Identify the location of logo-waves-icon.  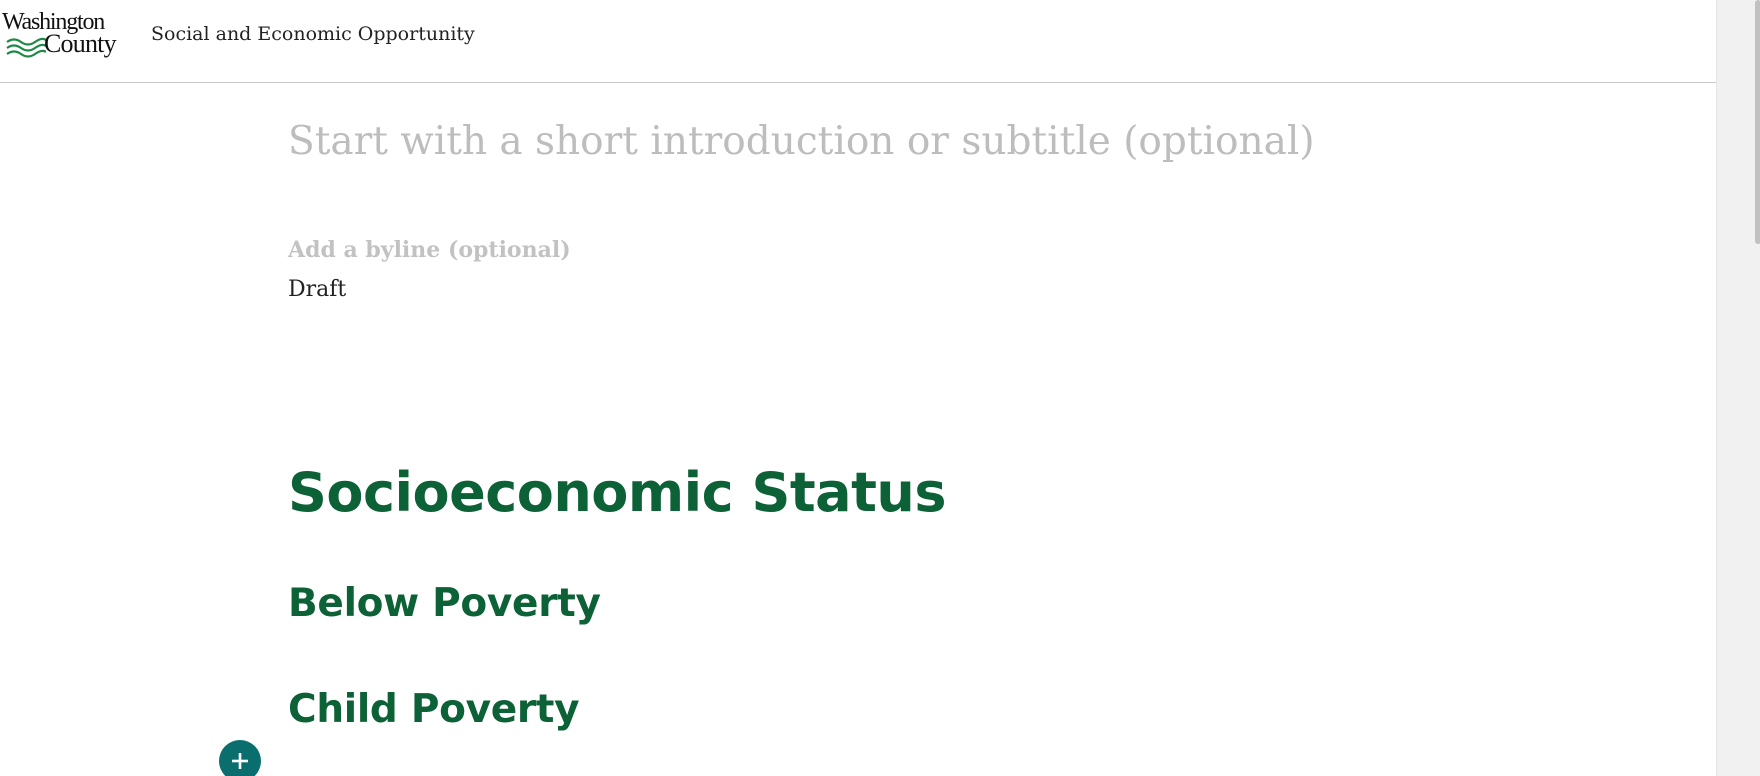
(26, 47).